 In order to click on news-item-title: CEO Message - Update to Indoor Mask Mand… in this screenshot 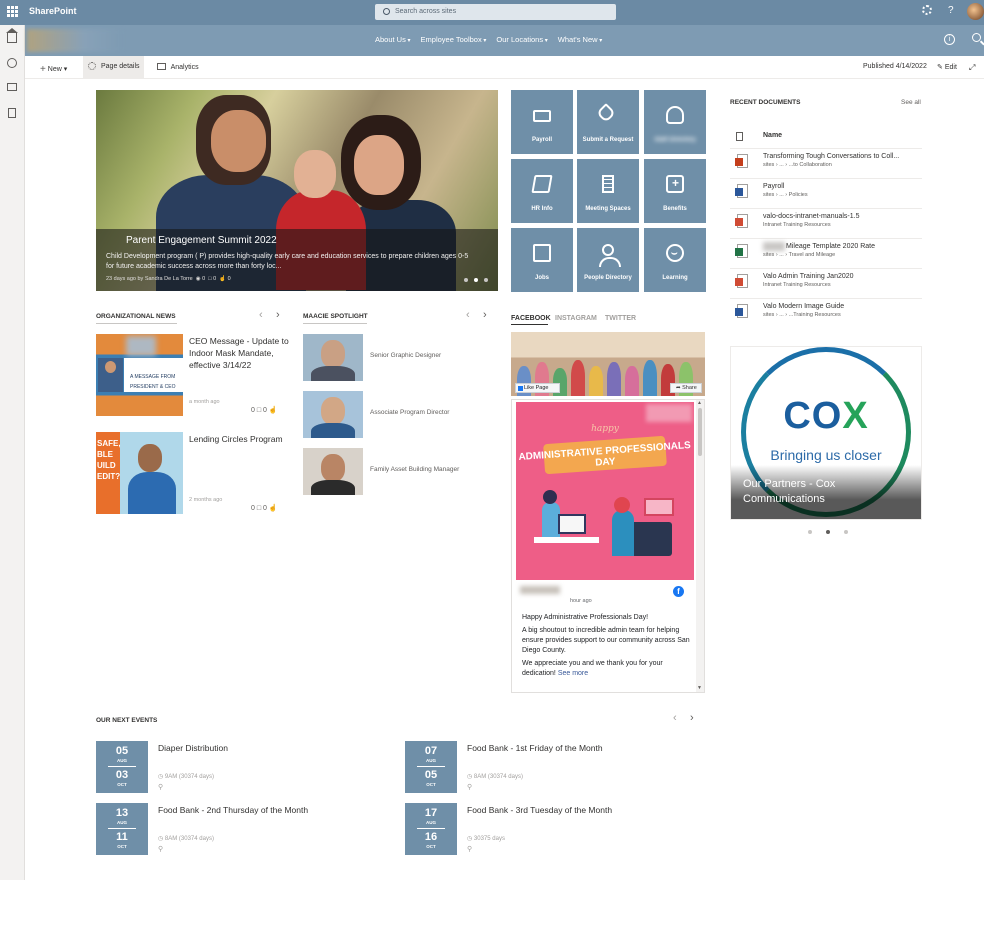, I will do `click(239, 353)`.